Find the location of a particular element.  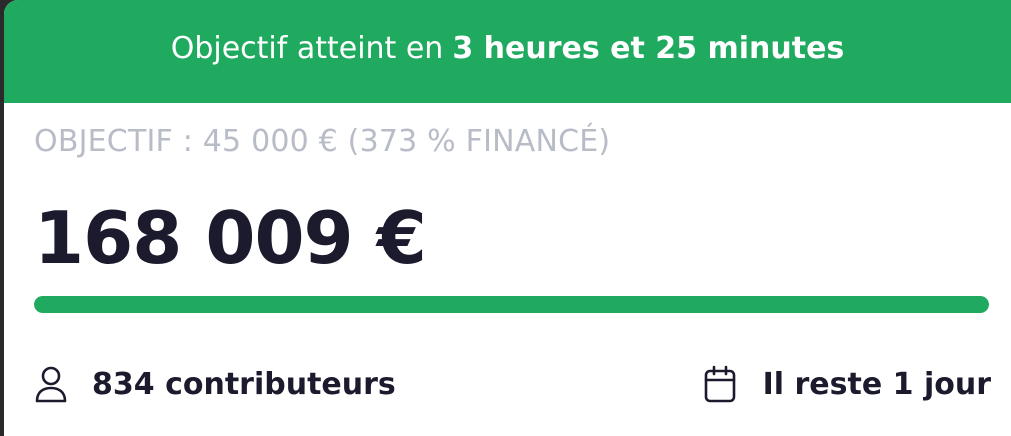

contributors-count: 834 contributeurs is located at coordinates (244, 384).